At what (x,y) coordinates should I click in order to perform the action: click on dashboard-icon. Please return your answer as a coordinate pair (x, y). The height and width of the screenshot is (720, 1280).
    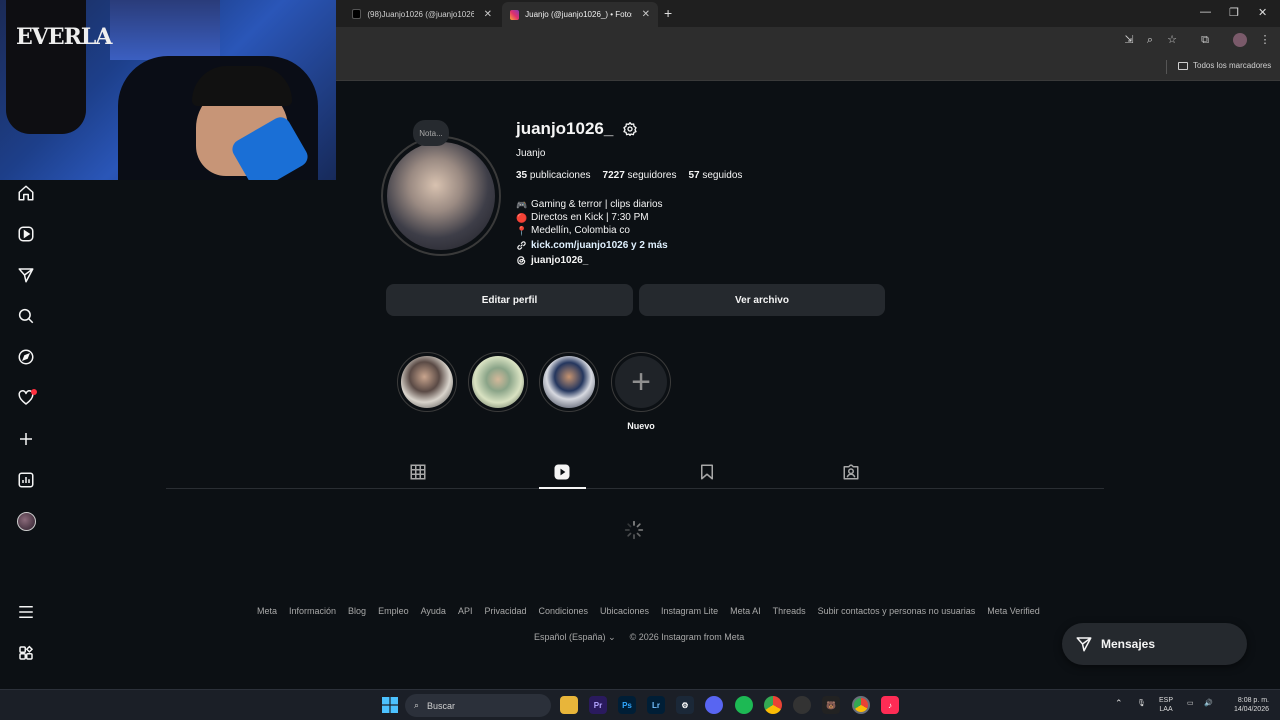
    Looking at the image, I should click on (26, 480).